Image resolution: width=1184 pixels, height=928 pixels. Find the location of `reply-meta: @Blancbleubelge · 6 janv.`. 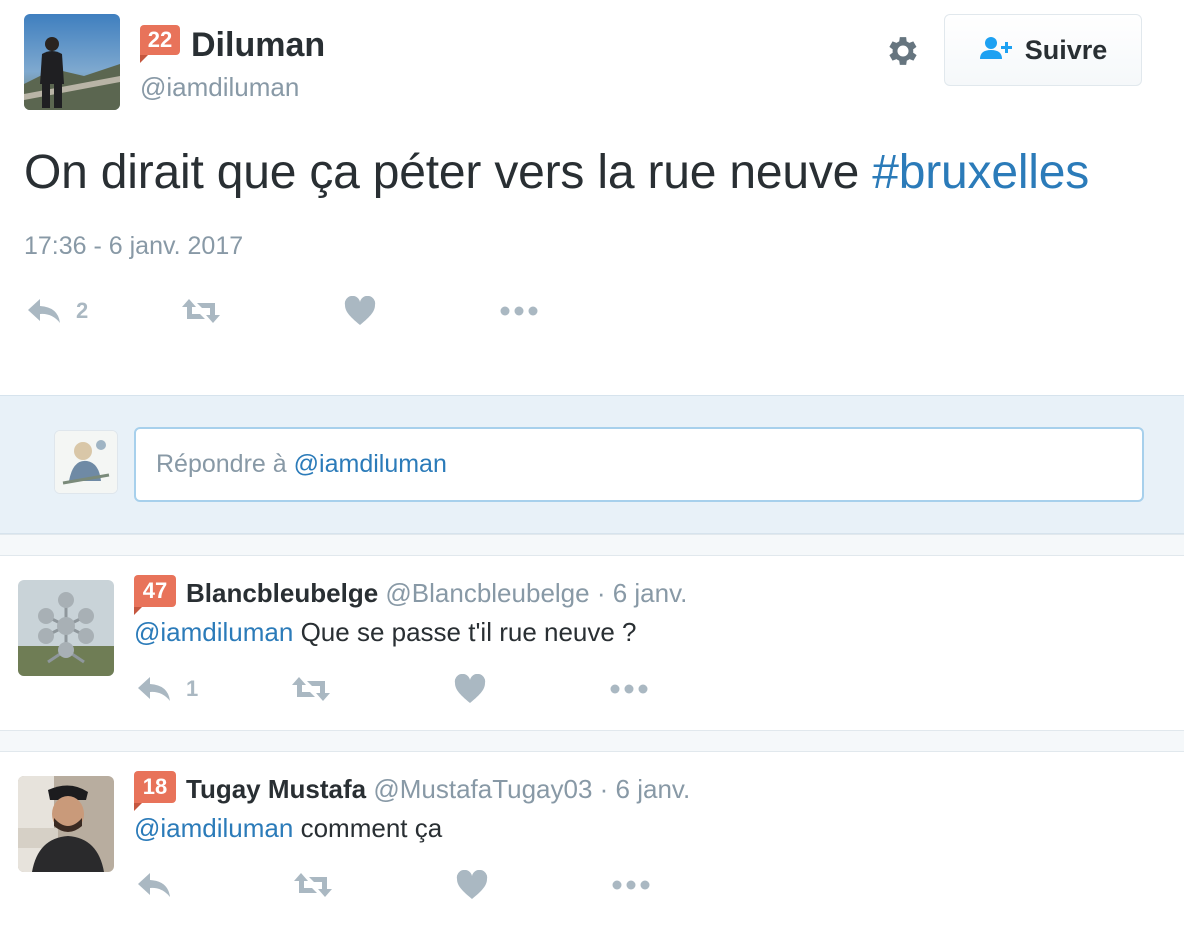

reply-meta: @Blancbleubelge · 6 janv. is located at coordinates (536, 593).